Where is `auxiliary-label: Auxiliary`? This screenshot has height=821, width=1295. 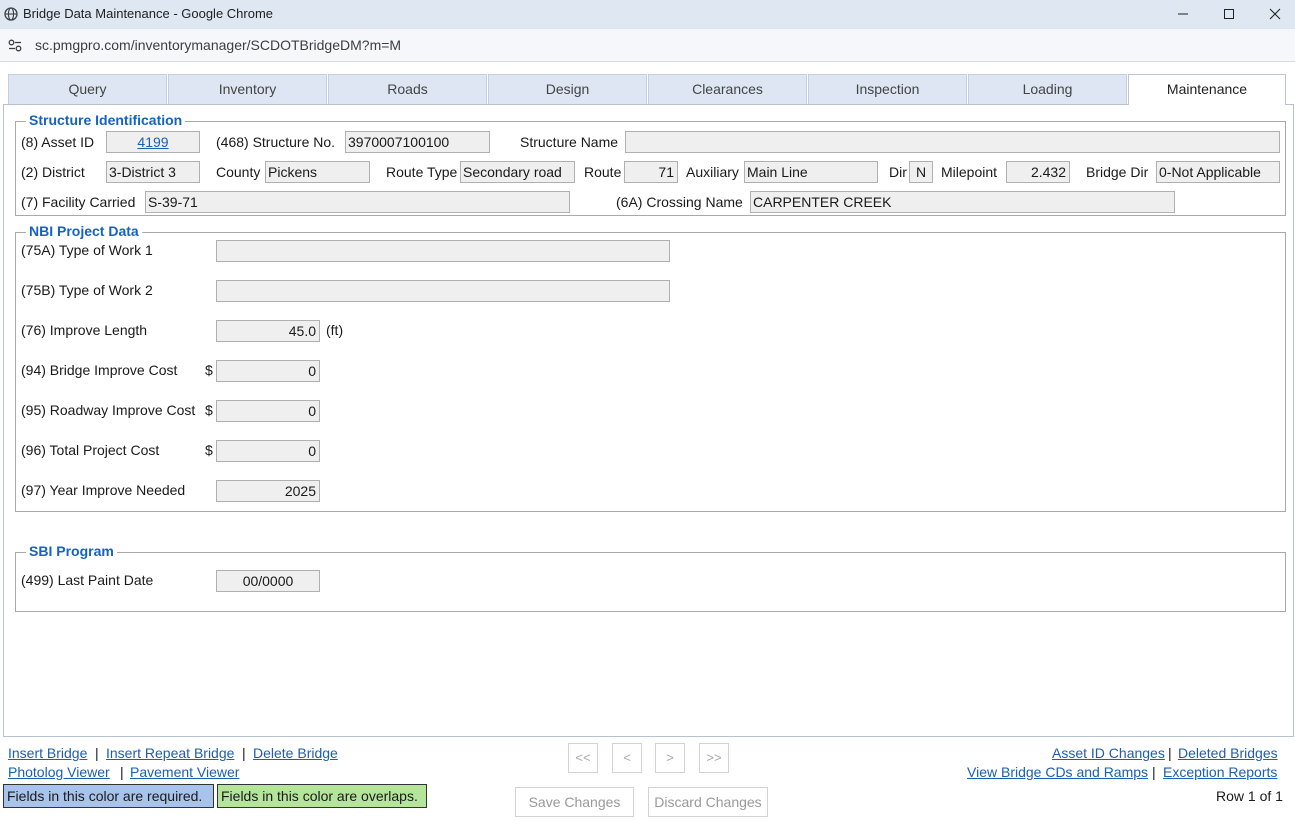
auxiliary-label: Auxiliary is located at coordinates (712, 172).